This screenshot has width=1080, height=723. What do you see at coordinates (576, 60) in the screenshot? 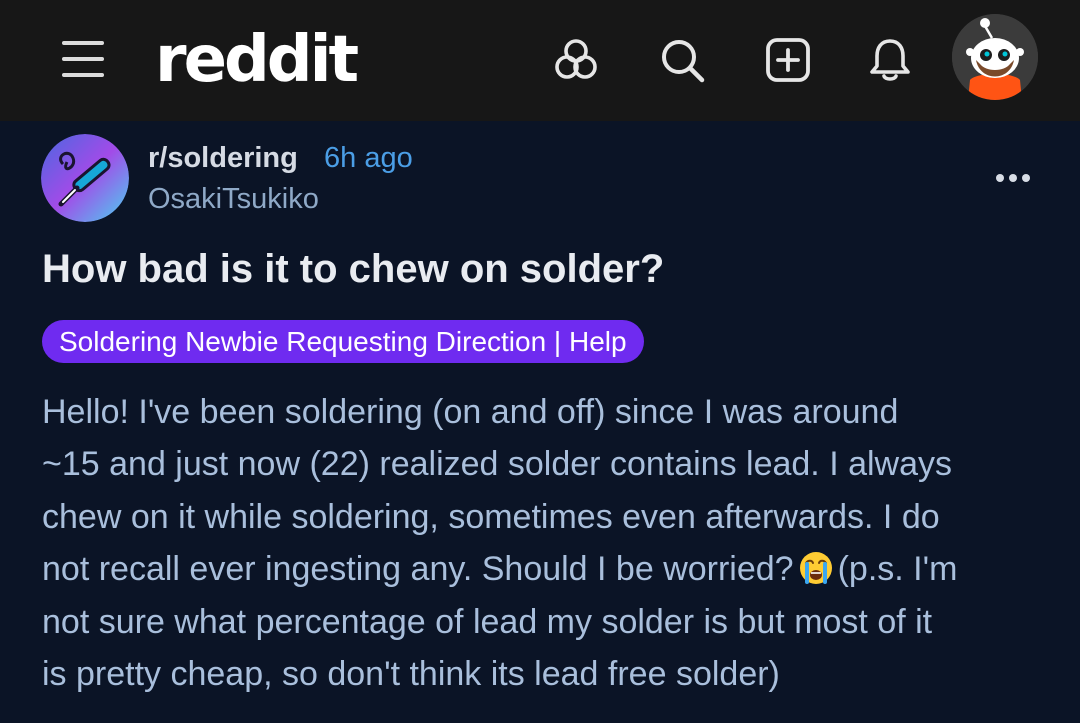
I see `popular-icon` at bounding box center [576, 60].